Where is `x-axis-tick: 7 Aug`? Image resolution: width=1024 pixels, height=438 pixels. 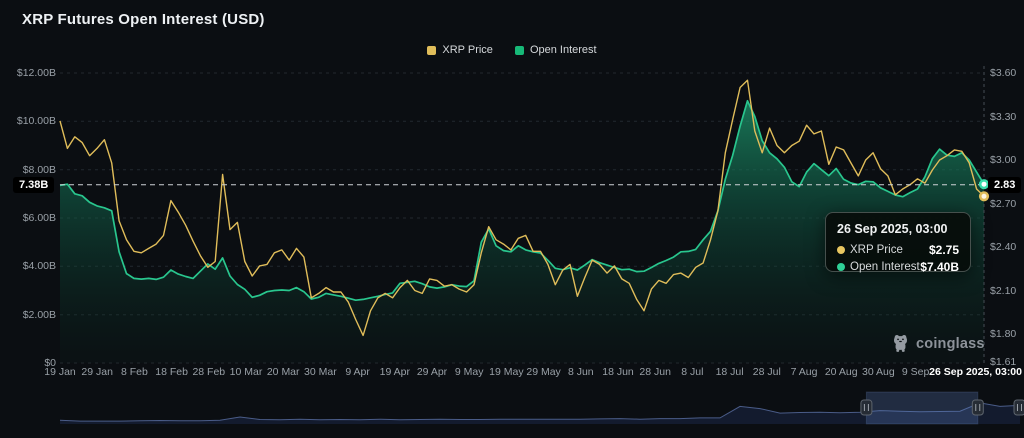
x-axis-tick: 7 Aug is located at coordinates (804, 372).